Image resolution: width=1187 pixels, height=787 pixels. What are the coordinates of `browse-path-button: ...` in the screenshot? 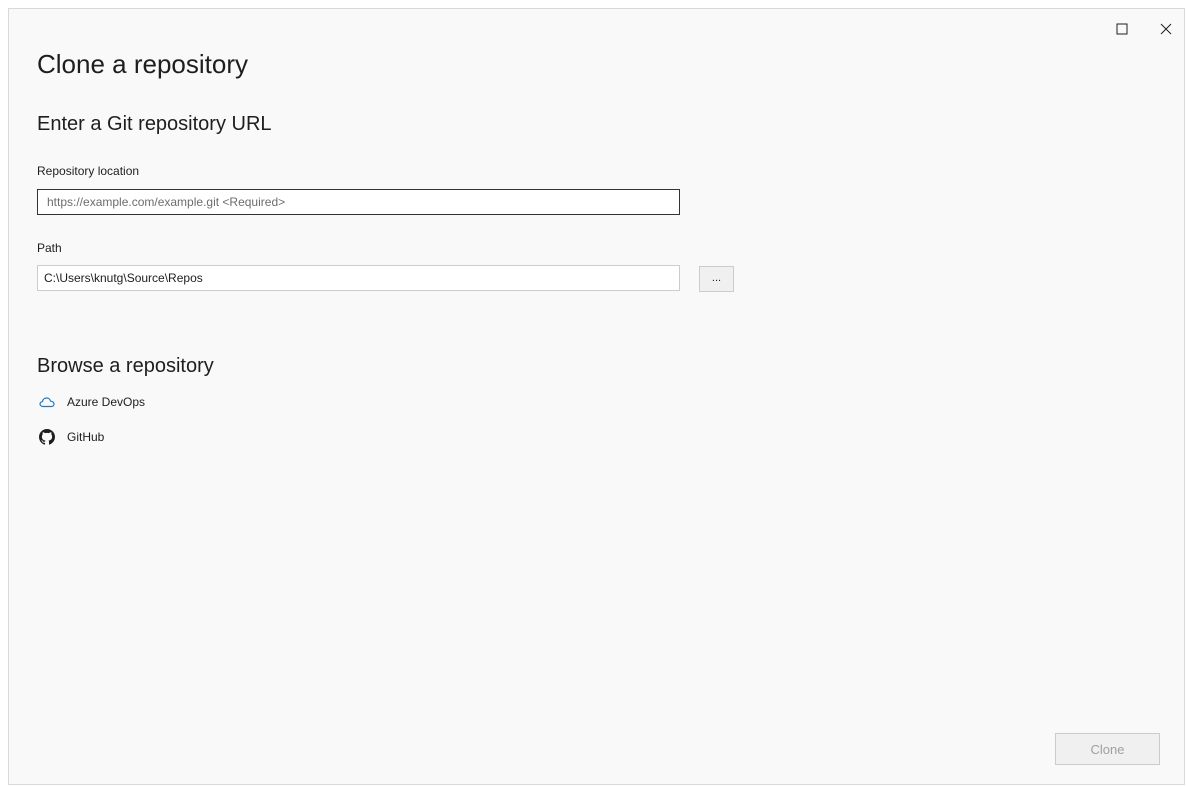 It's located at (716, 279).